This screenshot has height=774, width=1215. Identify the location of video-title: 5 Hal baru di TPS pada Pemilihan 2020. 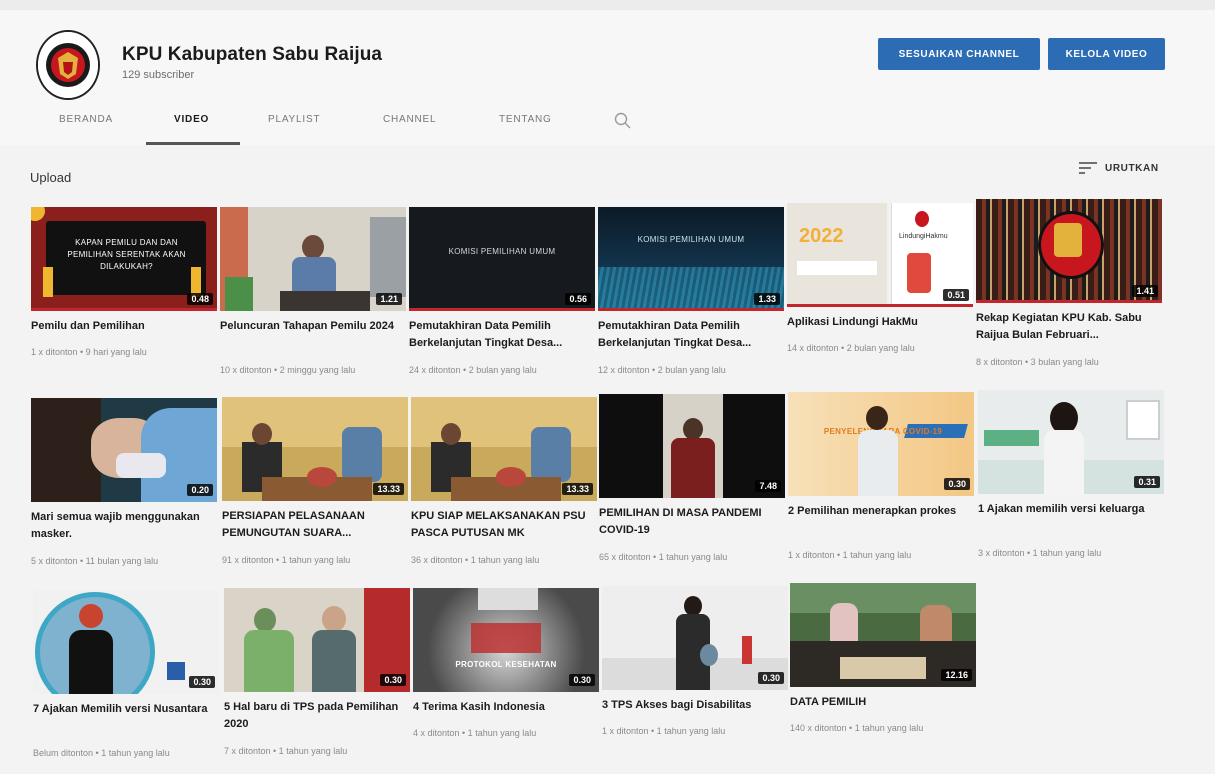
(313, 716).